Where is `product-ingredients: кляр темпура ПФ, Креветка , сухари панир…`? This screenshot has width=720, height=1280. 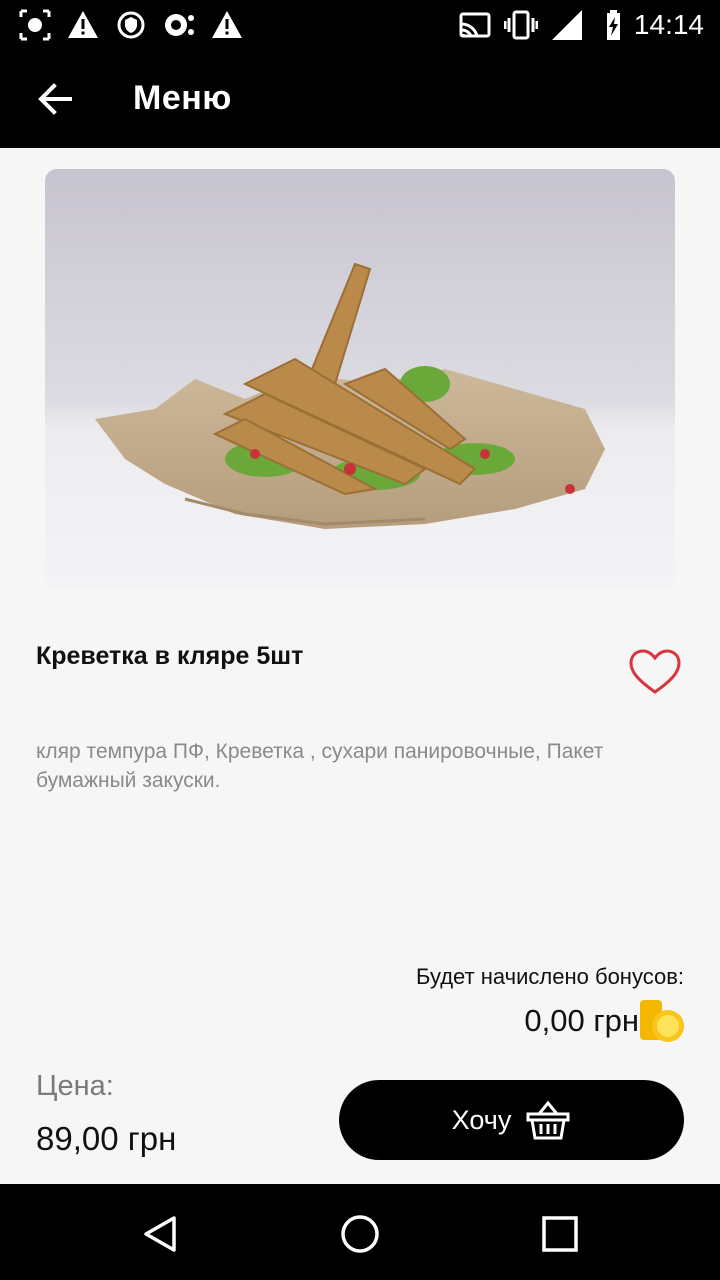 product-ingredients: кляр темпура ПФ, Креветка , сухари панир… is located at coordinates (320, 766).